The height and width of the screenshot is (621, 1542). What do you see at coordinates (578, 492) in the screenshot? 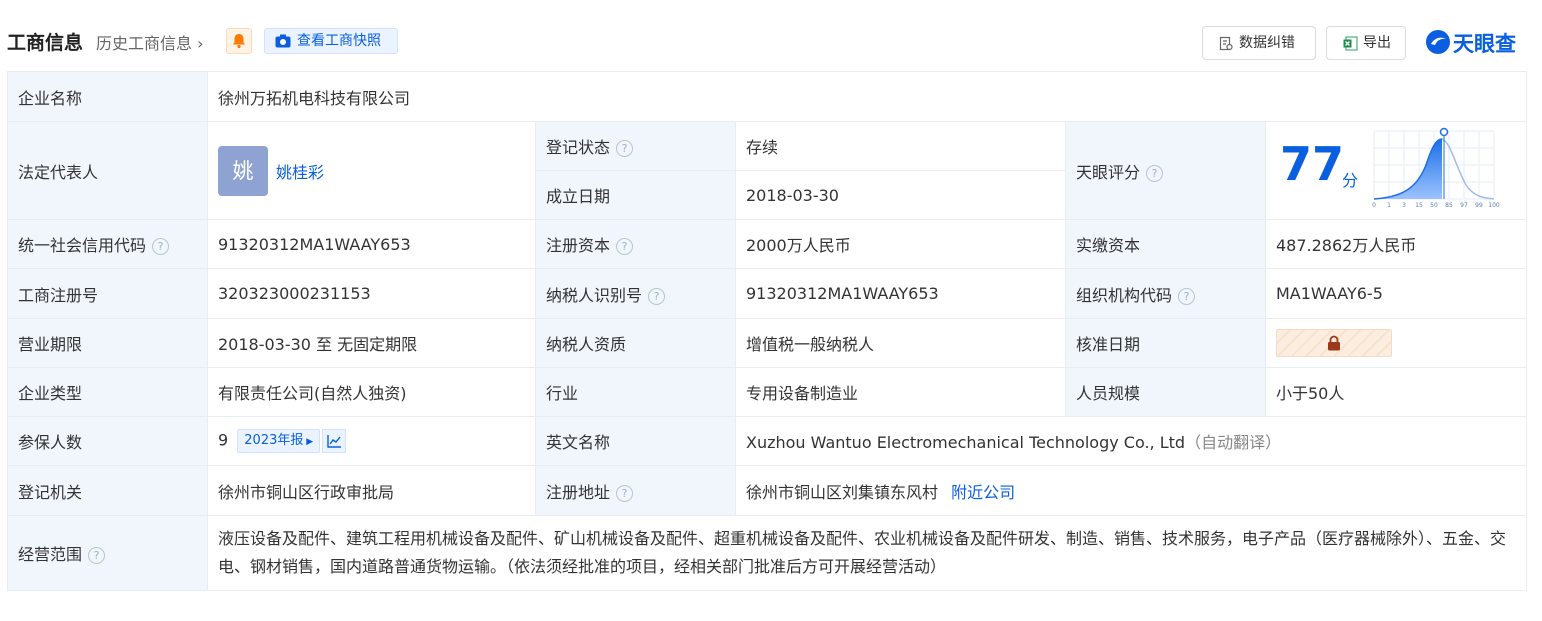
I see `reg-address-label-text: 注册地址` at bounding box center [578, 492].